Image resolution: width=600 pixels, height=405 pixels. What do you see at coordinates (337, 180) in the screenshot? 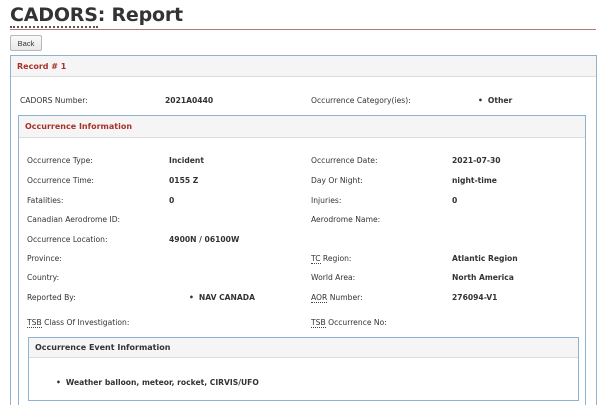
I see `day-or-night-label: Day Or Night:` at bounding box center [337, 180].